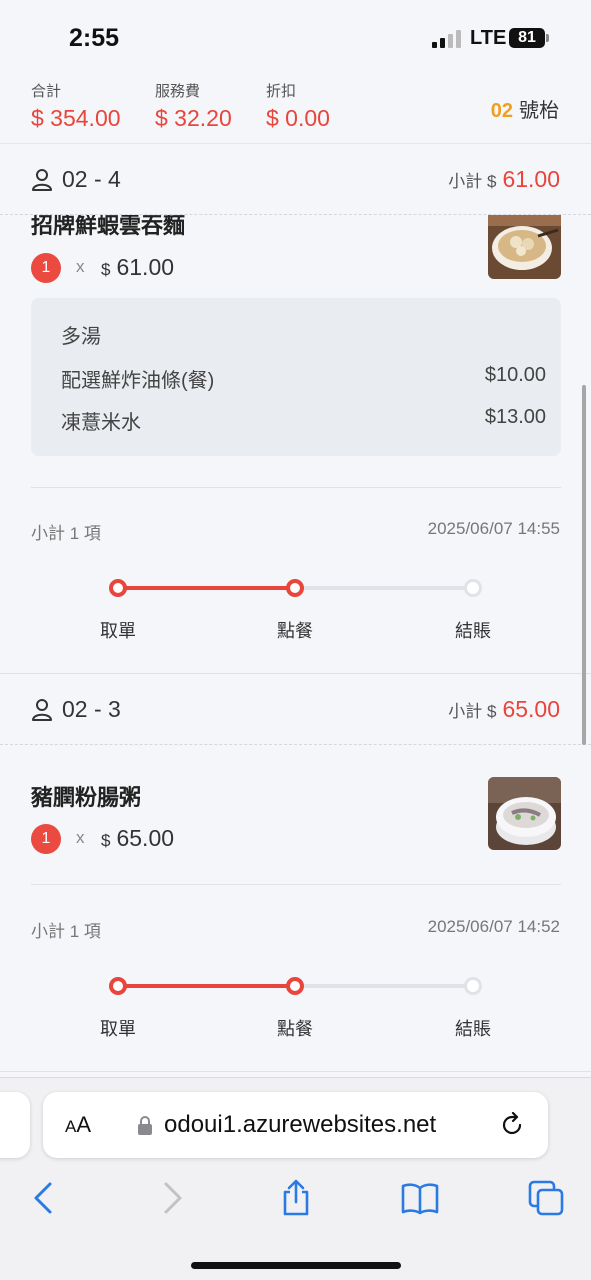 The width and height of the screenshot is (591, 1280). What do you see at coordinates (298, 118) in the screenshot?
I see `discount-value: $ 0.00` at bounding box center [298, 118].